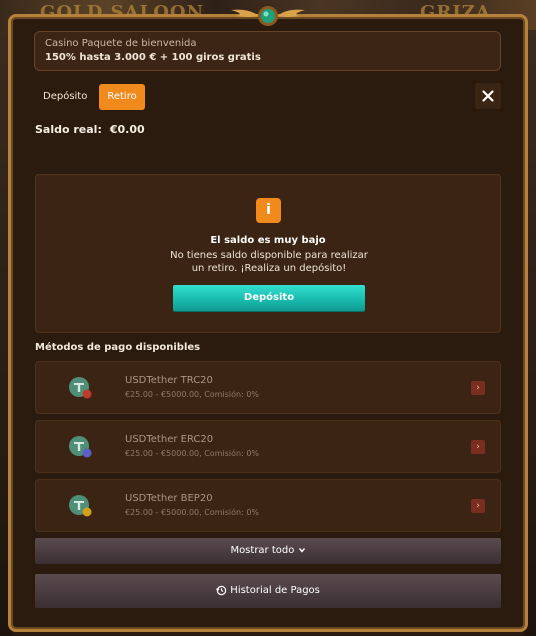  What do you see at coordinates (301, 550) in the screenshot?
I see `chevron-down-icon` at bounding box center [301, 550].